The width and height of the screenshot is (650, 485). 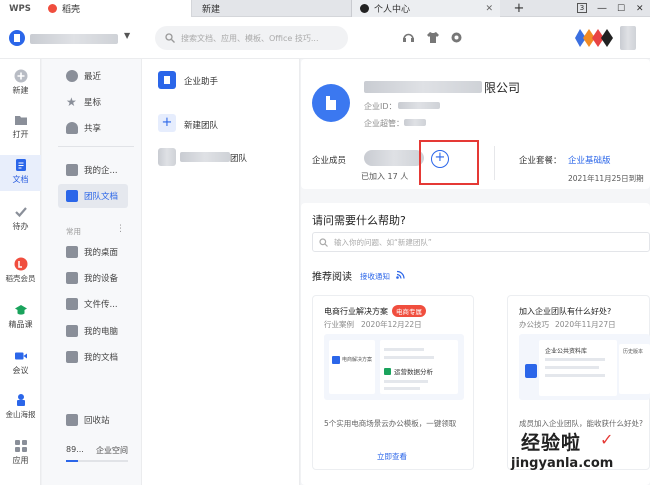 What do you see at coordinates (394, 158) in the screenshot?
I see `member-avatars` at bounding box center [394, 158].